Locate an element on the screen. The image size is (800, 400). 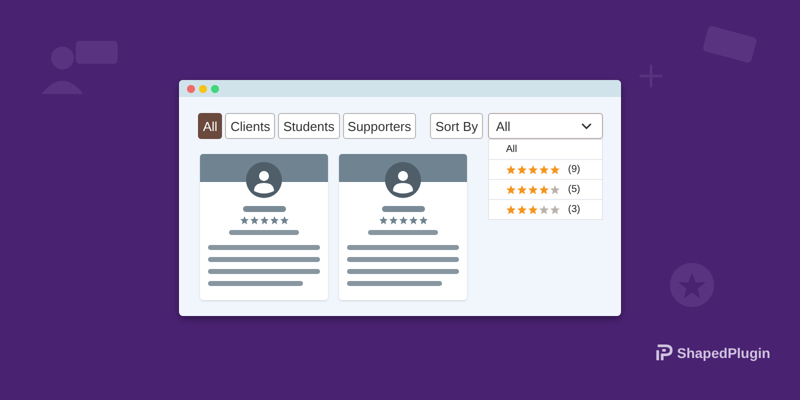
sort-by-button: Sort By is located at coordinates (456, 126).